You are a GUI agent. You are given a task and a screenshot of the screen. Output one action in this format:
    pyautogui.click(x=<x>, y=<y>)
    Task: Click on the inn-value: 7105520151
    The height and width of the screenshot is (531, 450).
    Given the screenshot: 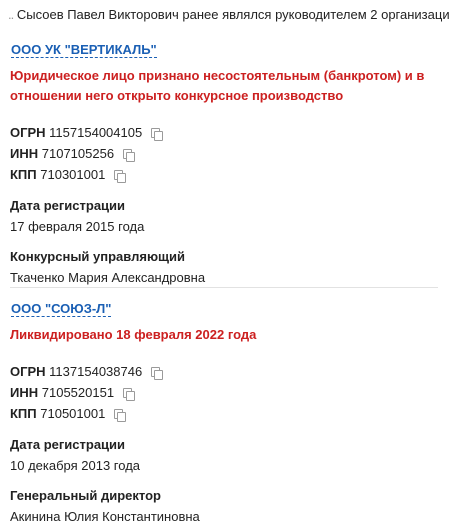 What is the action you would take?
    pyautogui.click(x=78, y=392)
    